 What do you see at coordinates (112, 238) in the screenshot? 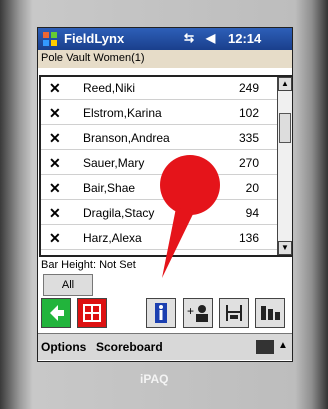
I see `athlete-name: Harz,Alexa` at bounding box center [112, 238].